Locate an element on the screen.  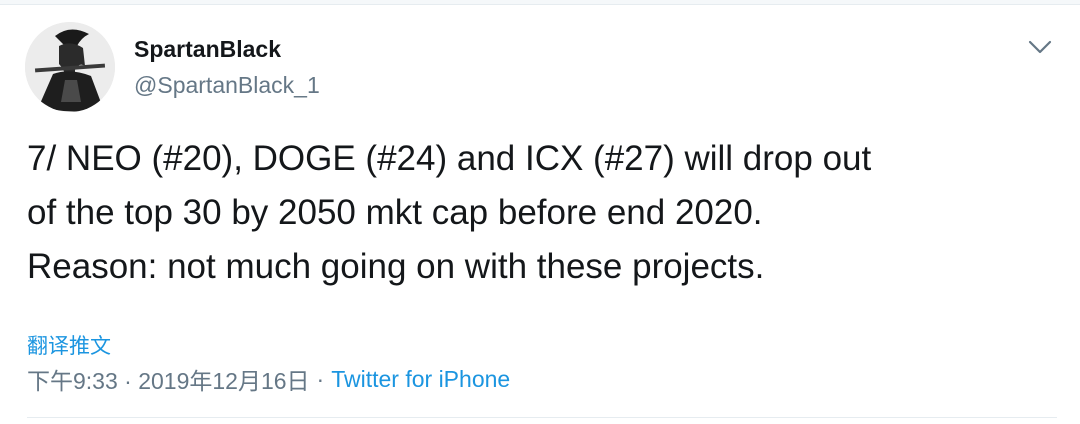
tweet-timestamp: 下午9:33 · 2019年12月16日 is located at coordinates (168, 379).